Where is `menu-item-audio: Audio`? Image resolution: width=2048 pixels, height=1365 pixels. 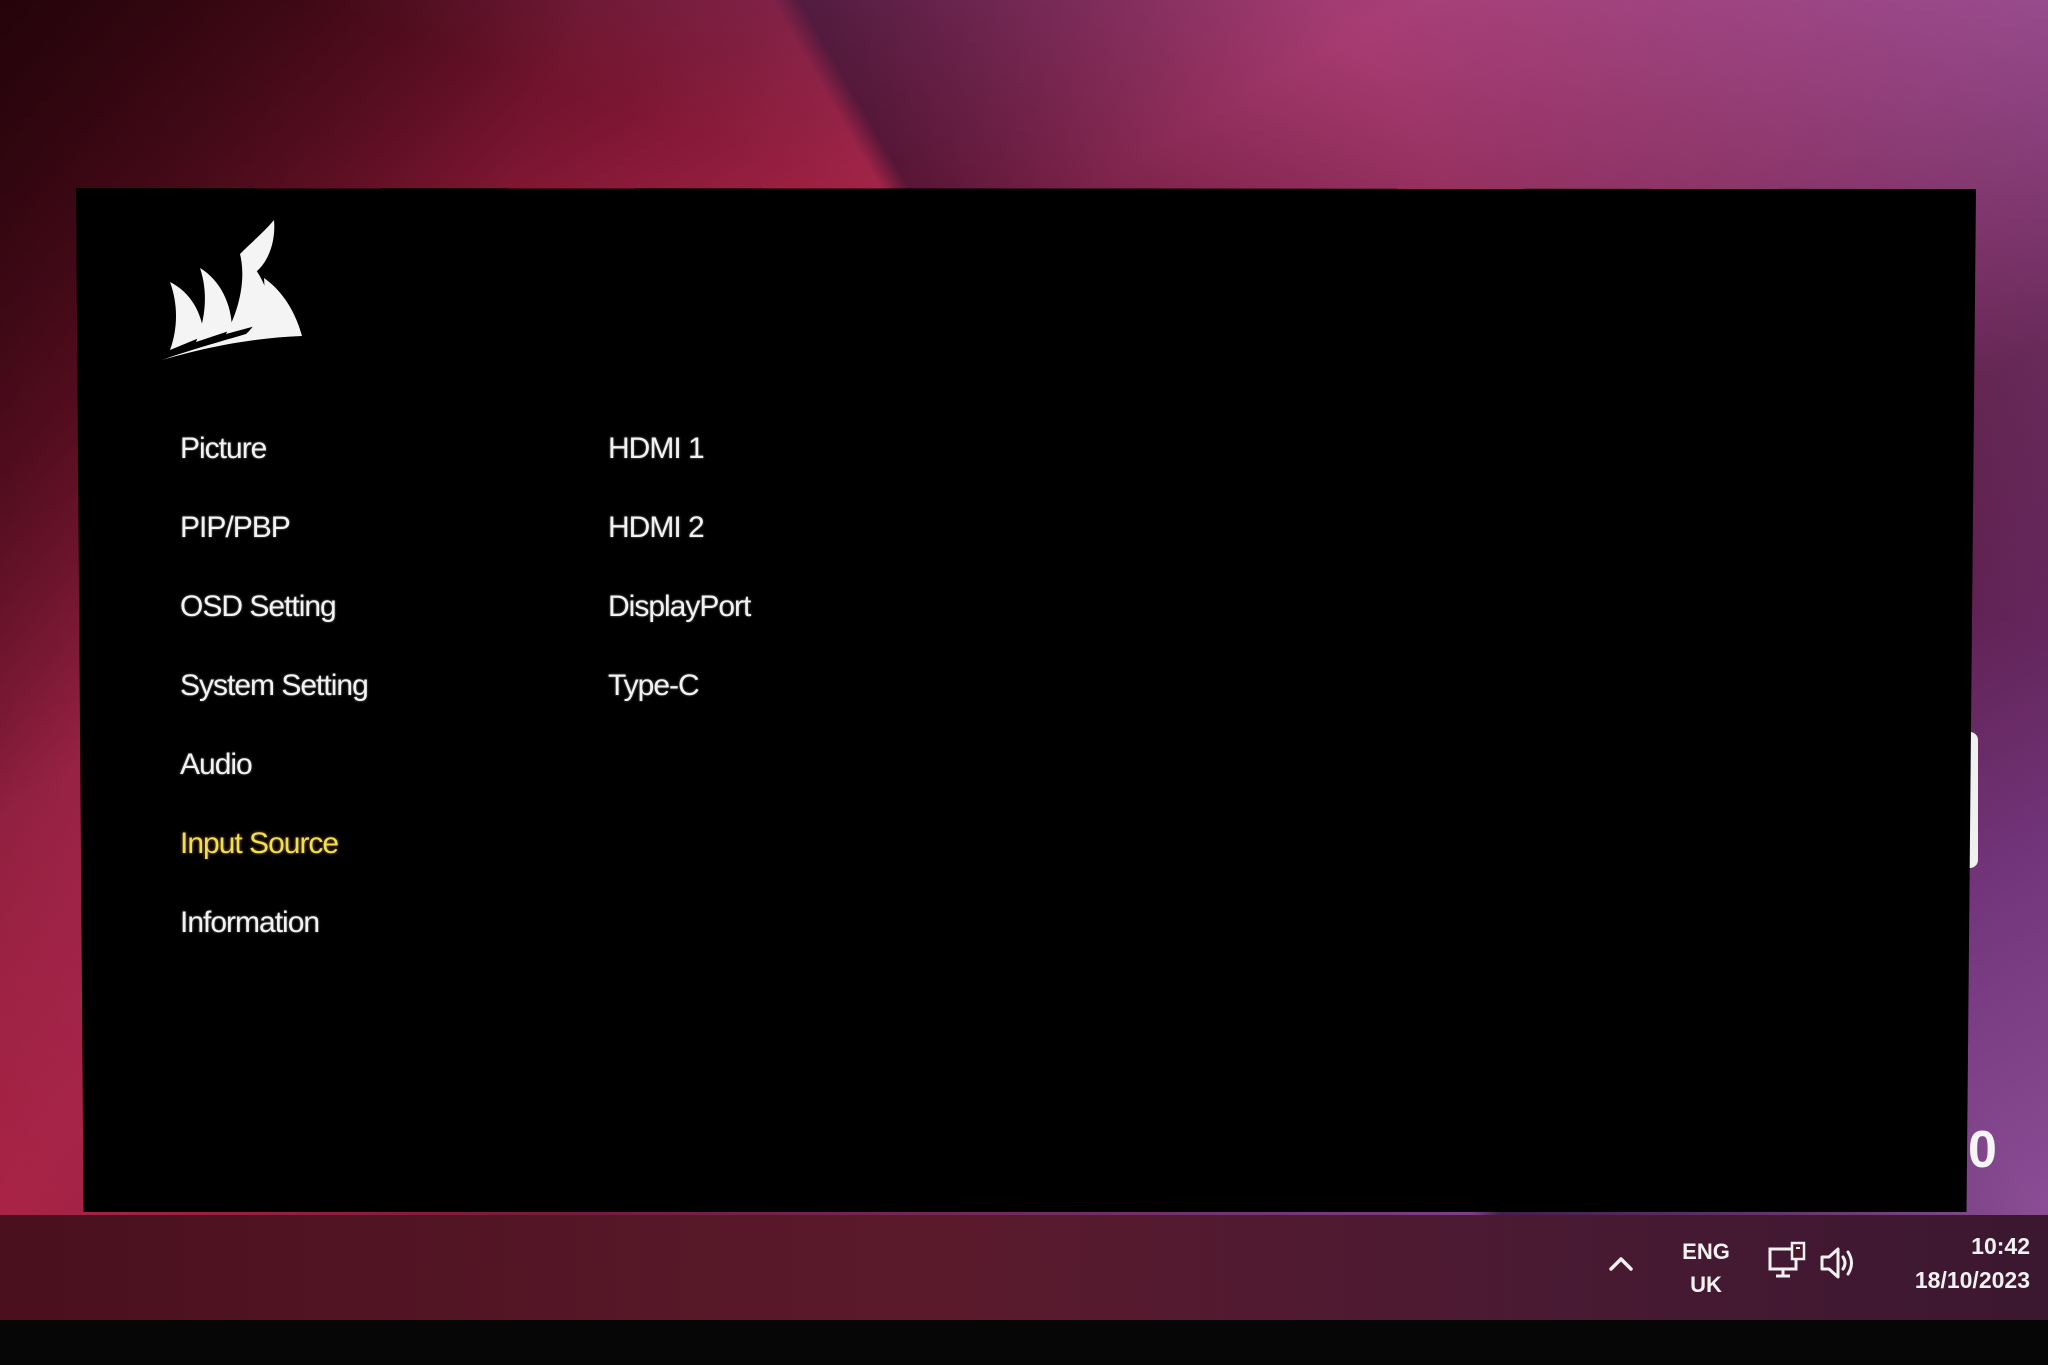 menu-item-audio: Audio is located at coordinates (274, 787).